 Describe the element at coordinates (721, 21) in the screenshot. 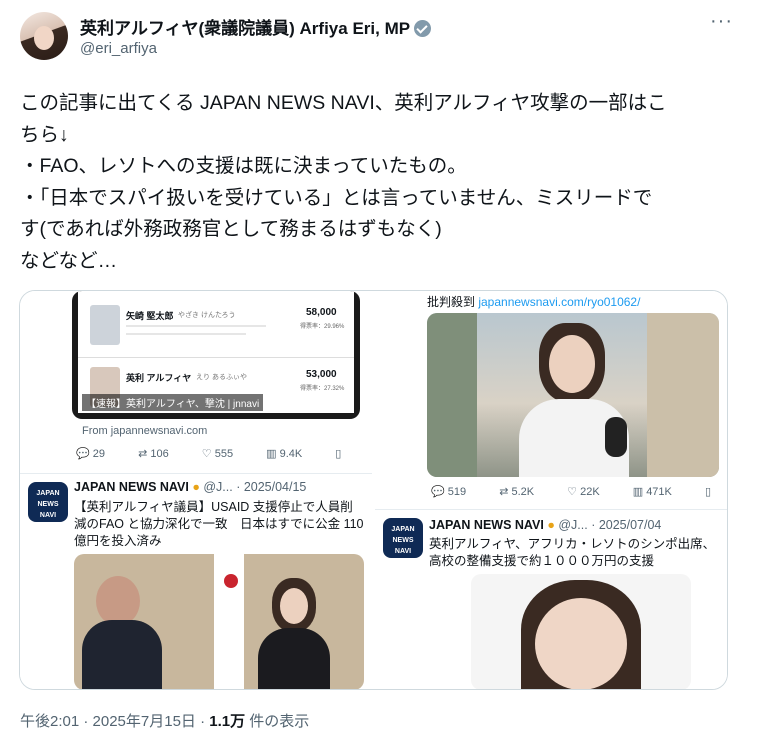

I see `more-options-icon: ···` at that location.